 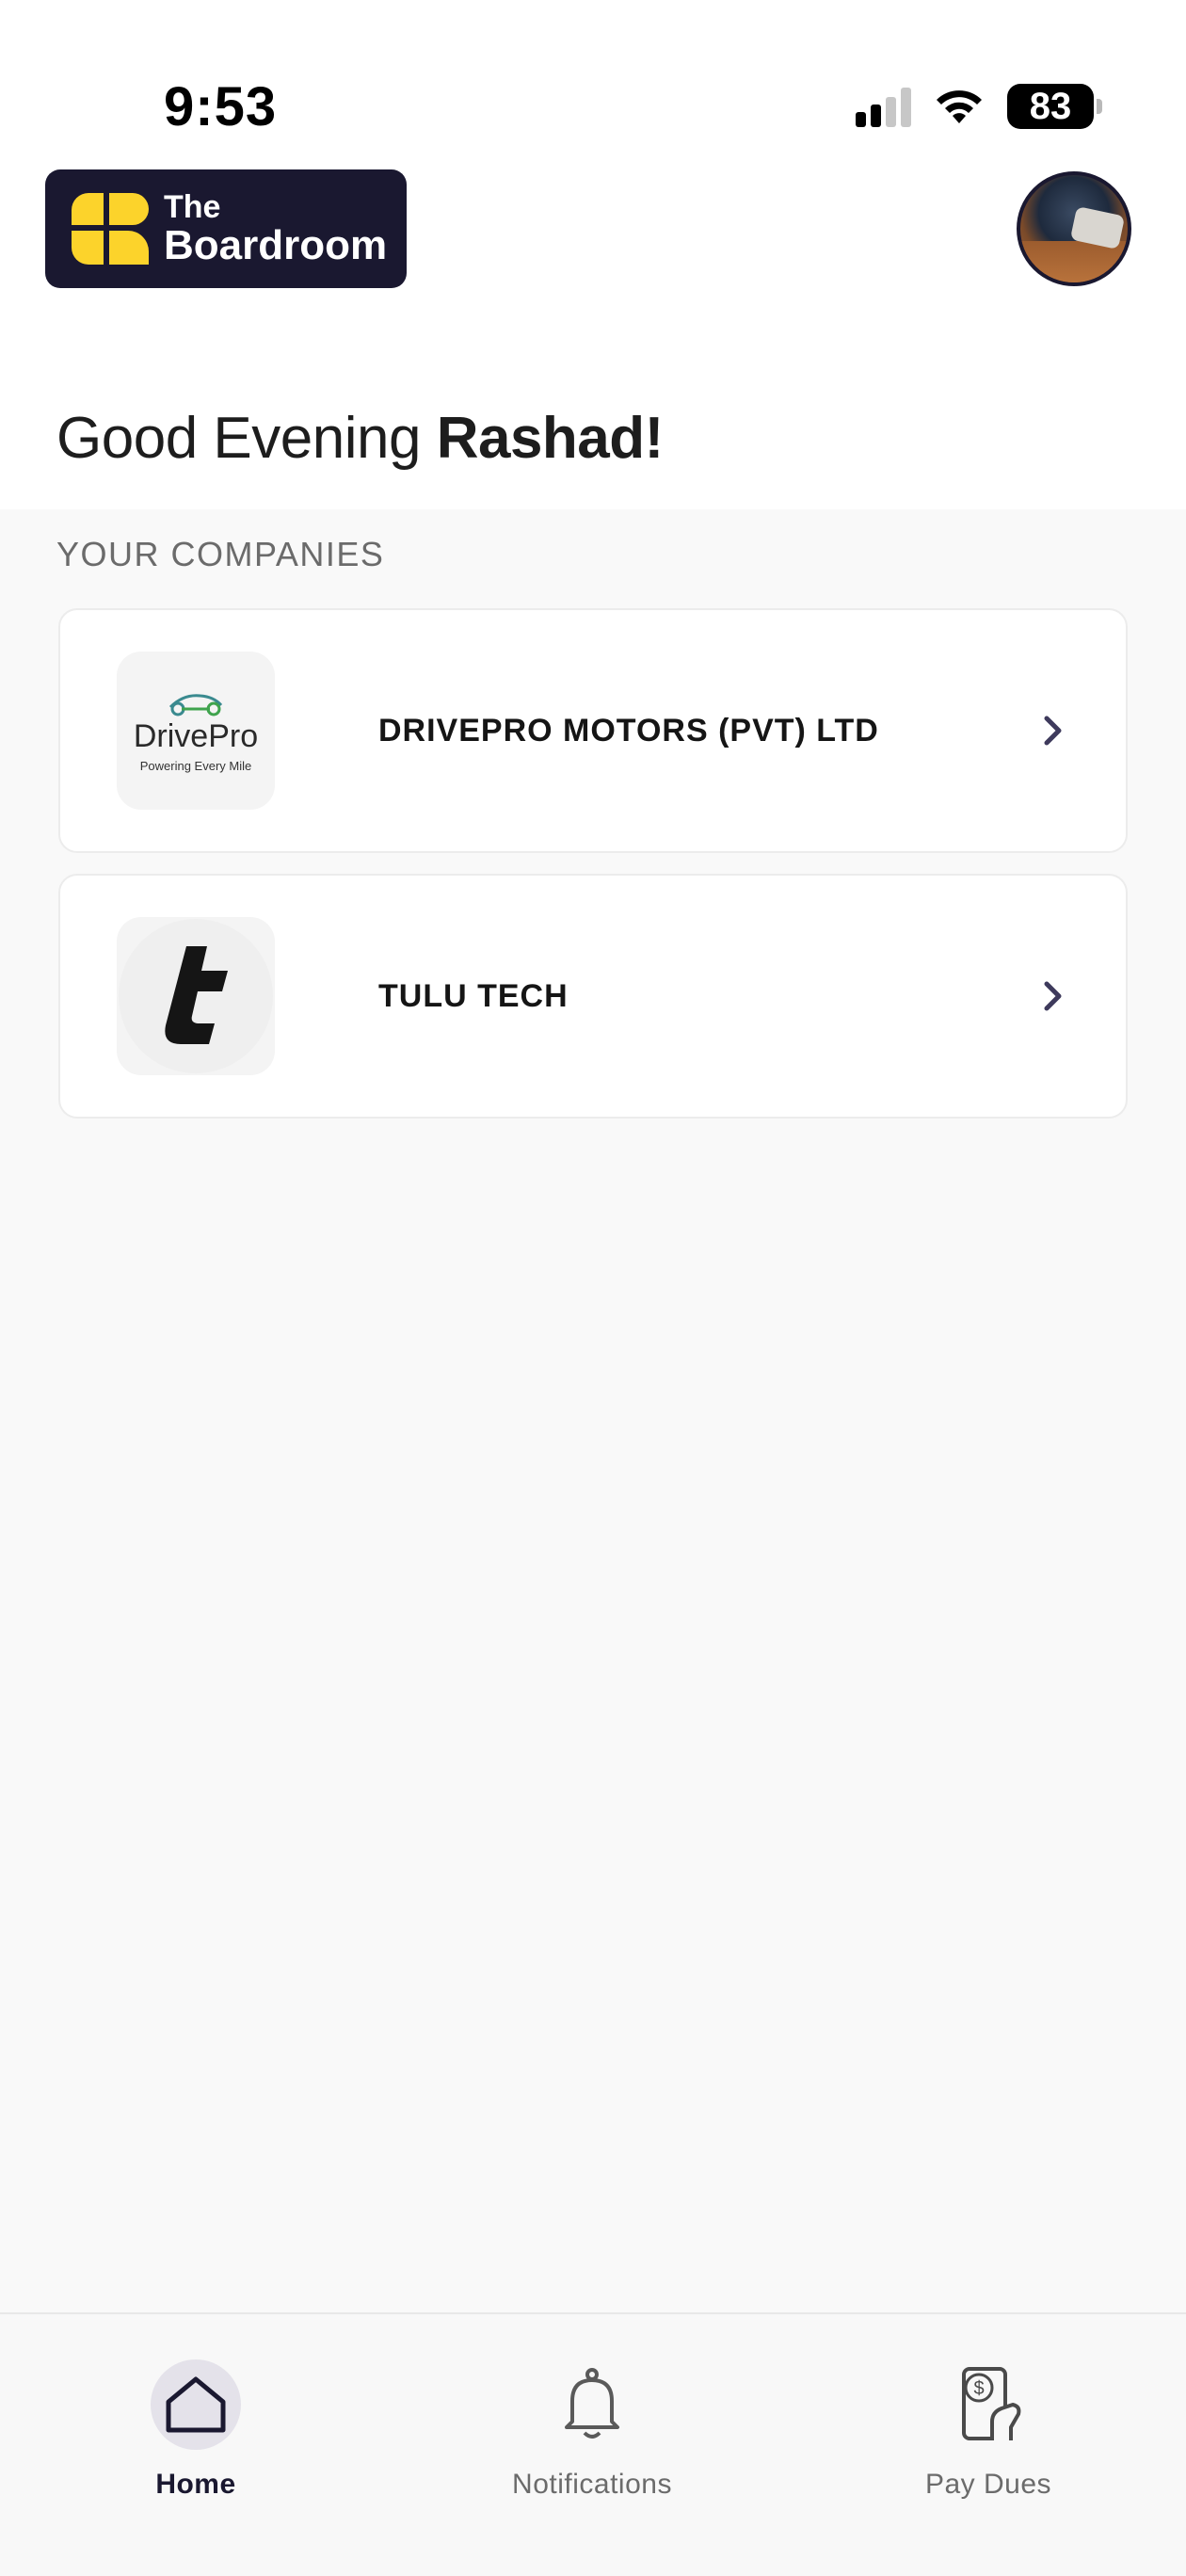 I want to click on app-logo: The Boardroom, so click(x=226, y=228).